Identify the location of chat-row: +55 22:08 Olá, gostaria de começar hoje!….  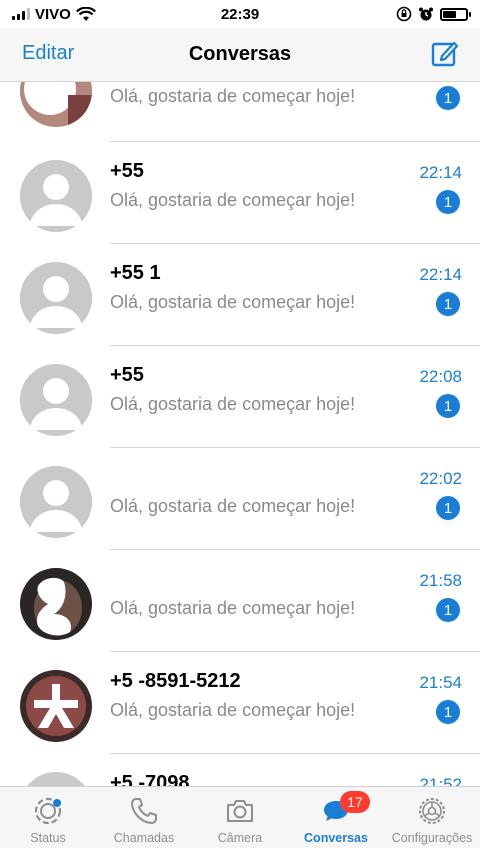
(240, 397).